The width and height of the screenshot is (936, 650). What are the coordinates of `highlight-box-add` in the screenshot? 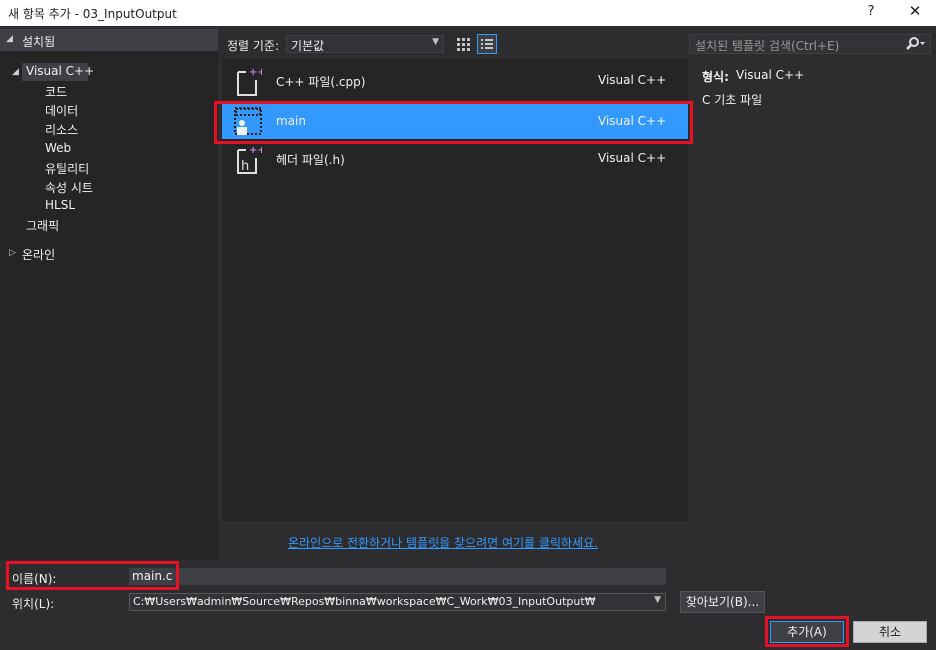 It's located at (807, 631).